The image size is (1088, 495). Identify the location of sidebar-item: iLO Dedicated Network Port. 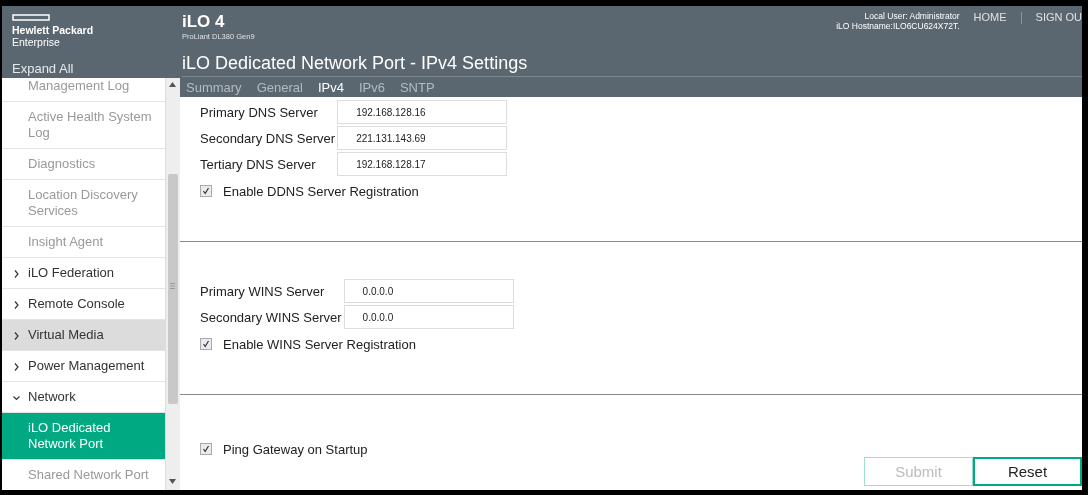
(84, 436).